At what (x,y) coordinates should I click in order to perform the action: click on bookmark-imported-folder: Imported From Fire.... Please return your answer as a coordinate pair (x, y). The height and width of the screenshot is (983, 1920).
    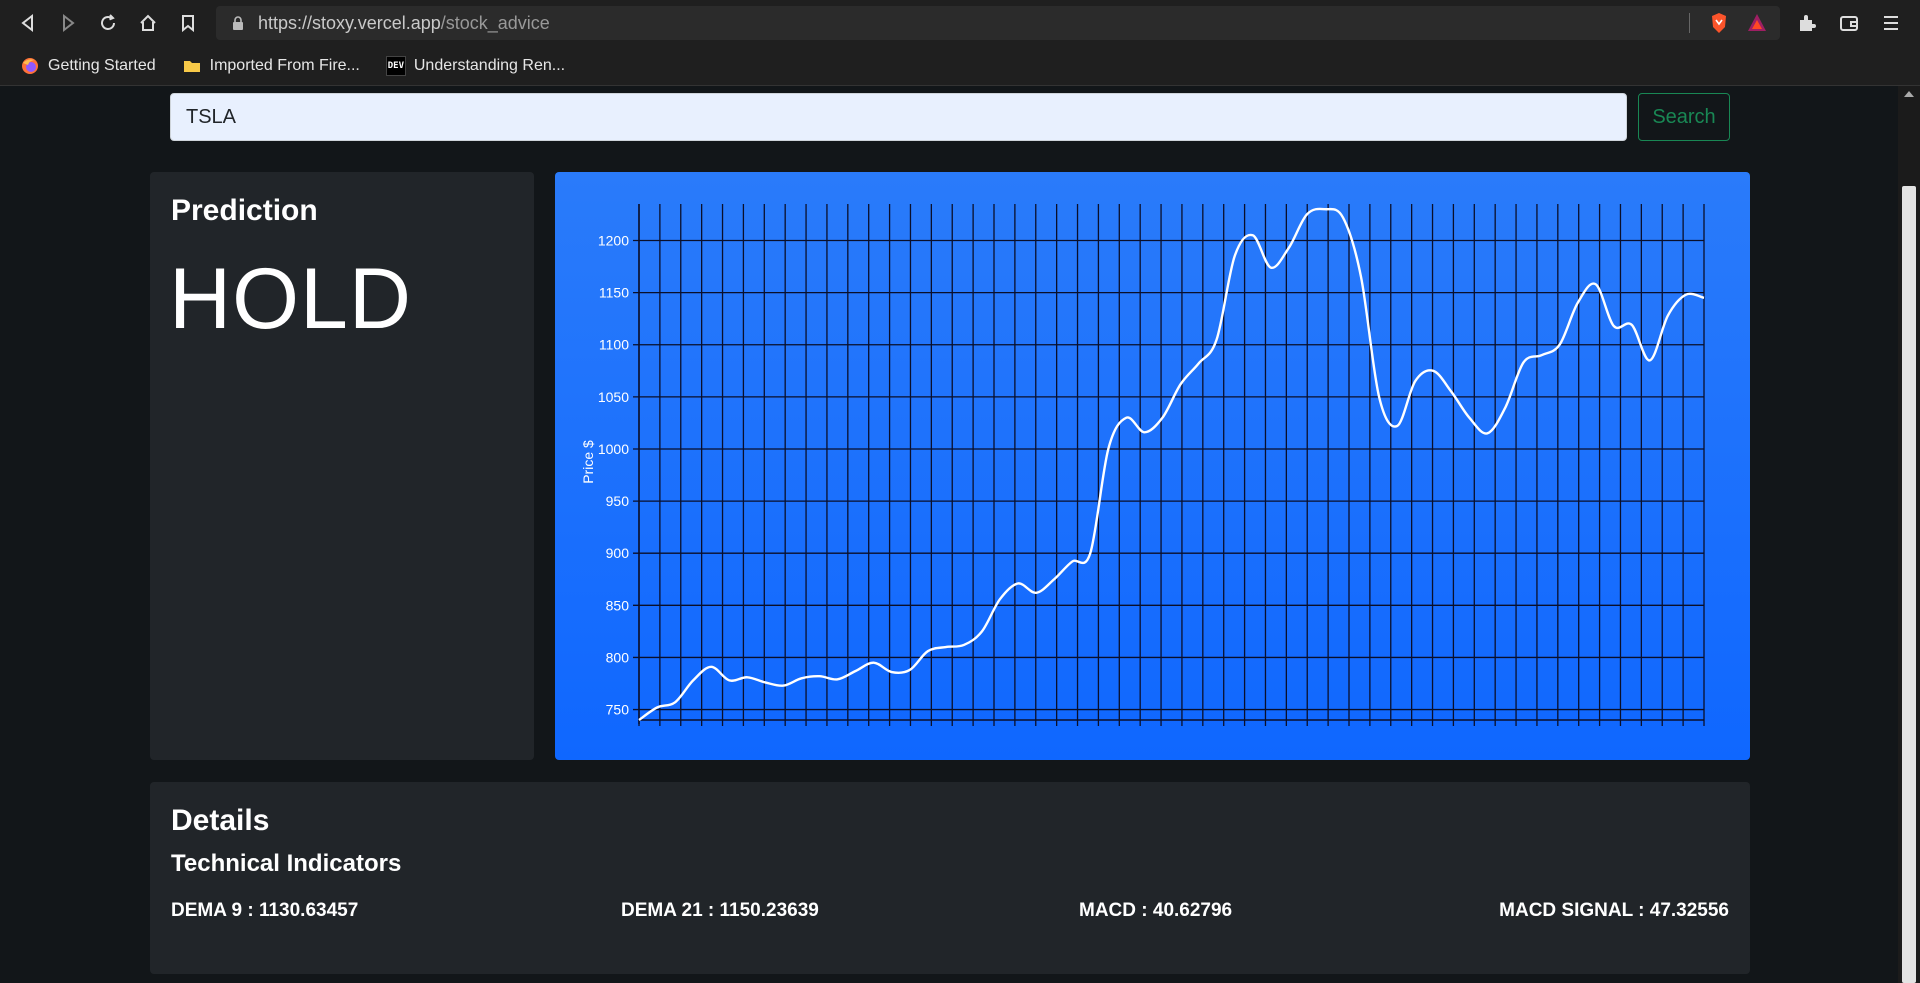
    Looking at the image, I should click on (271, 66).